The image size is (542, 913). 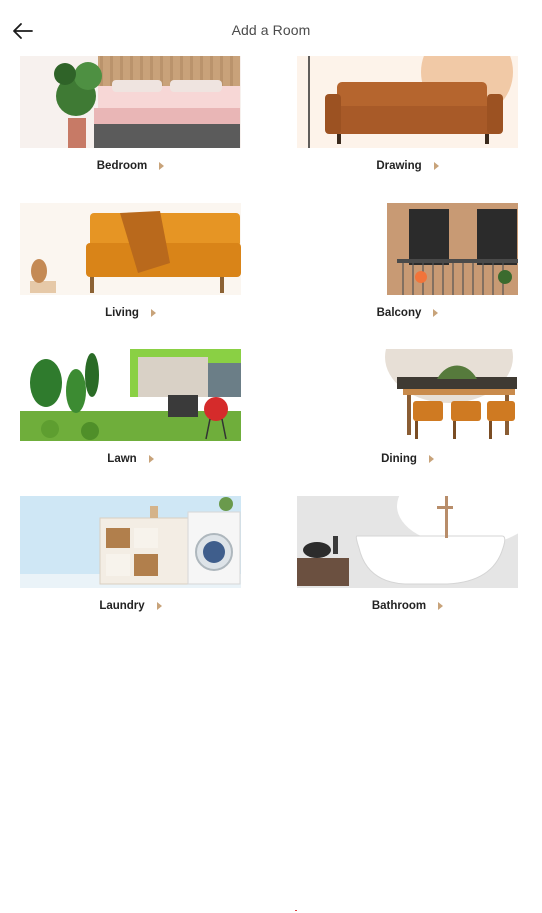 I want to click on room-card-balcony: Balcony, so click(x=407, y=261).